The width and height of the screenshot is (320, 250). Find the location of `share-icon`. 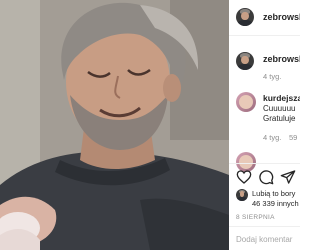

share-icon is located at coordinates (288, 177).